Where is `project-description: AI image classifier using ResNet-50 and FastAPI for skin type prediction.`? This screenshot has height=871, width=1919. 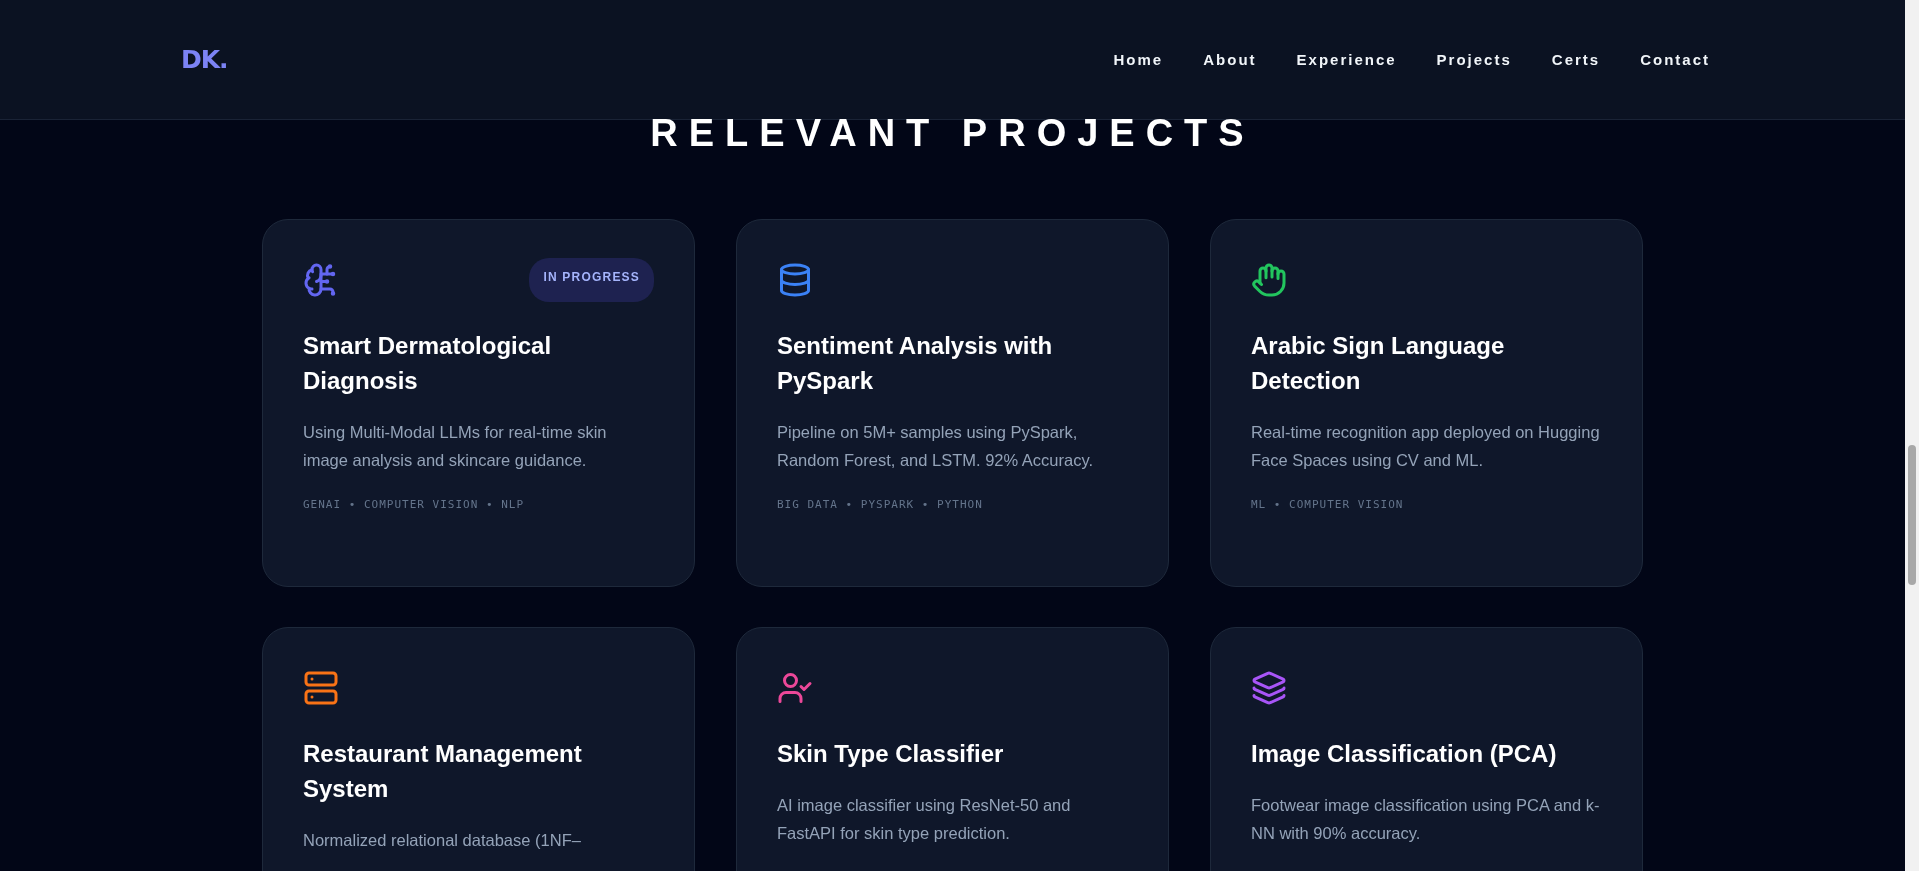 project-description: AI image classifier using ResNet-50 and FastAPI for skin type prediction. is located at coordinates (924, 819).